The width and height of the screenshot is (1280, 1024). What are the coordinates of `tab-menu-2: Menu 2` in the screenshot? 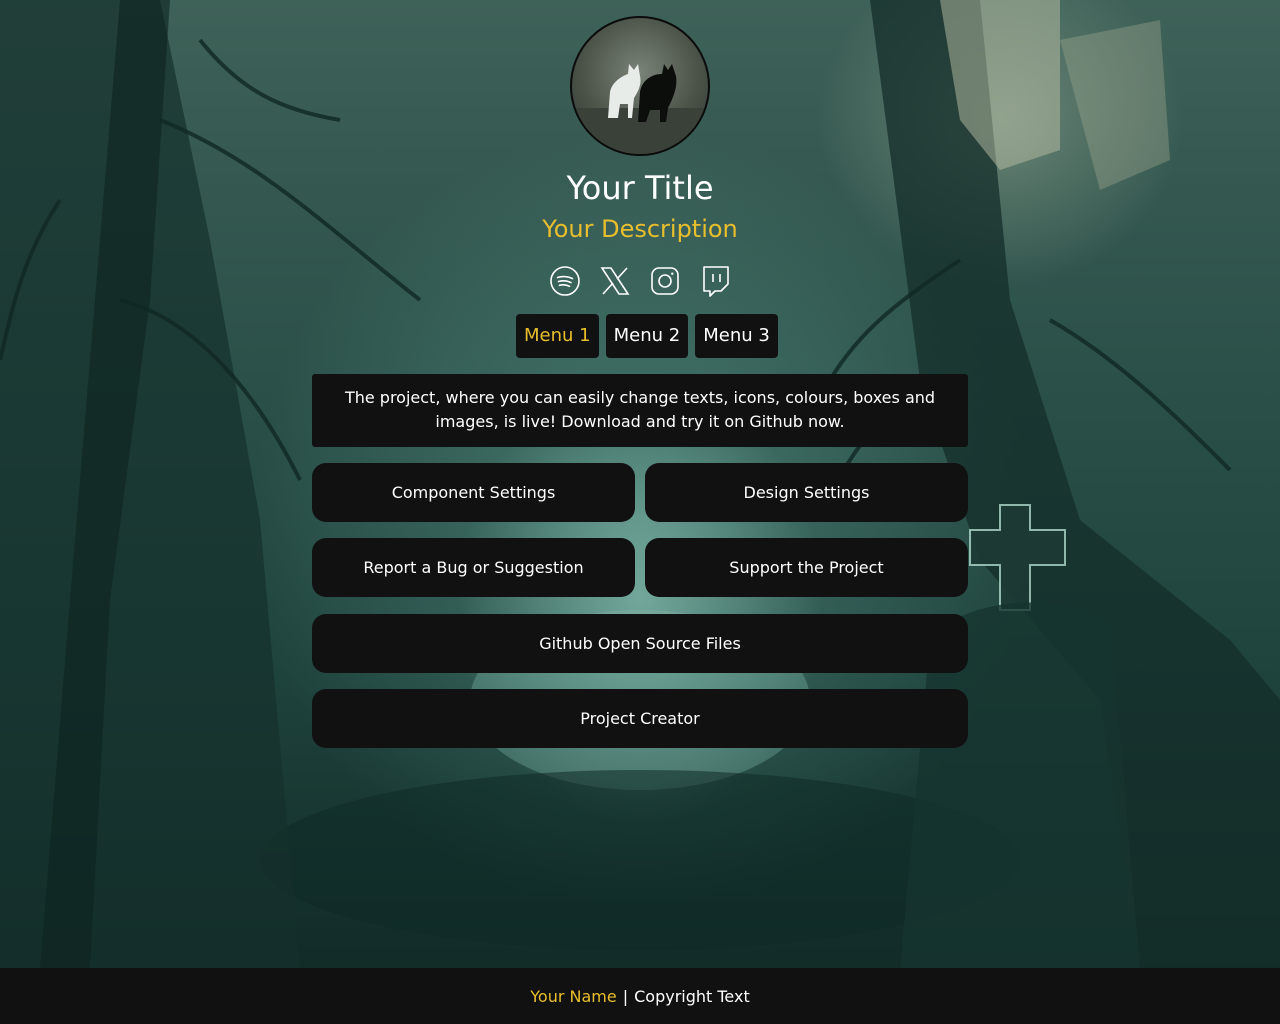 It's located at (647, 336).